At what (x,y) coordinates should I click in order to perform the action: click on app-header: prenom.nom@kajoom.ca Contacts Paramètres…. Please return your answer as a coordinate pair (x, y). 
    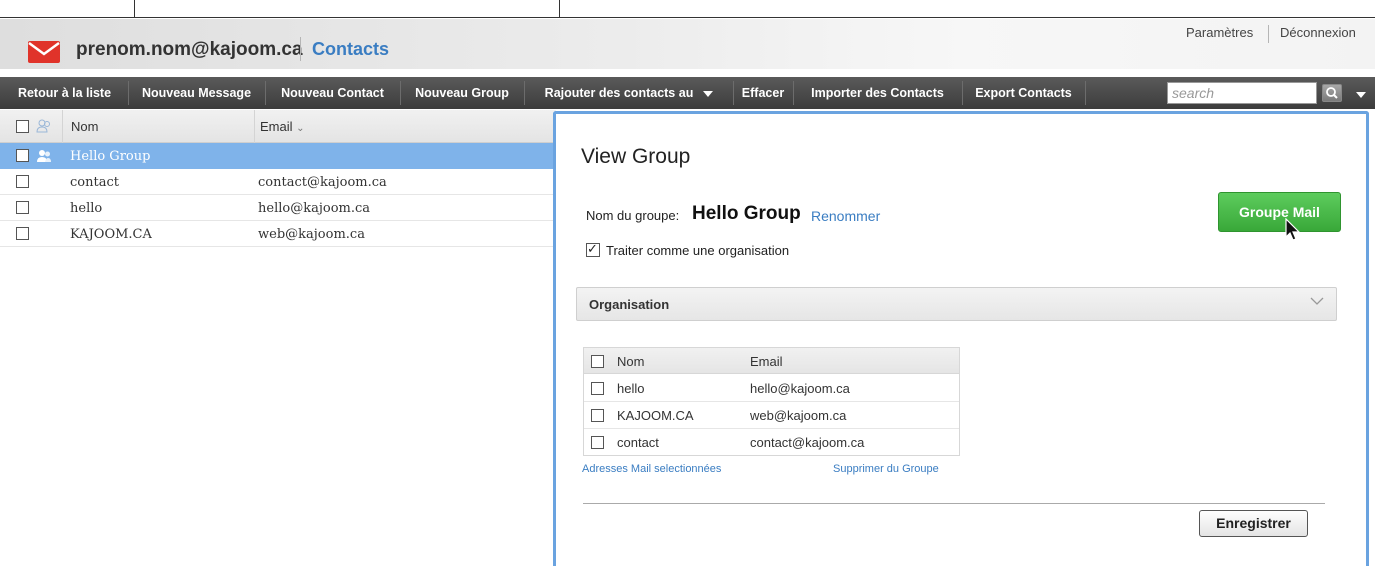
    Looking at the image, I should click on (687, 44).